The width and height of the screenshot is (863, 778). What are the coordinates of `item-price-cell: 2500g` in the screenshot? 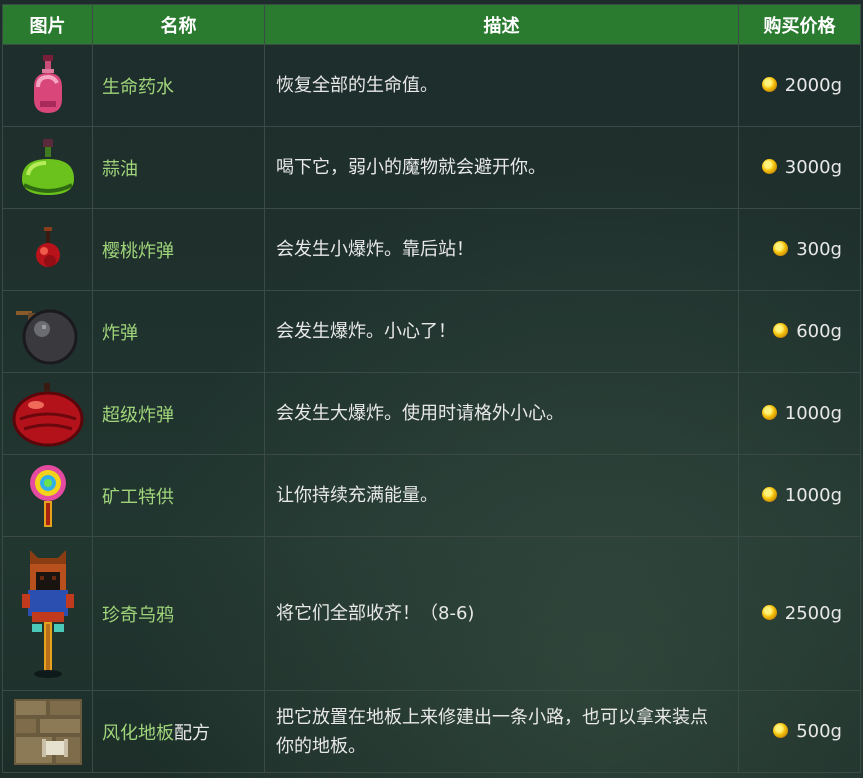 It's located at (799, 613).